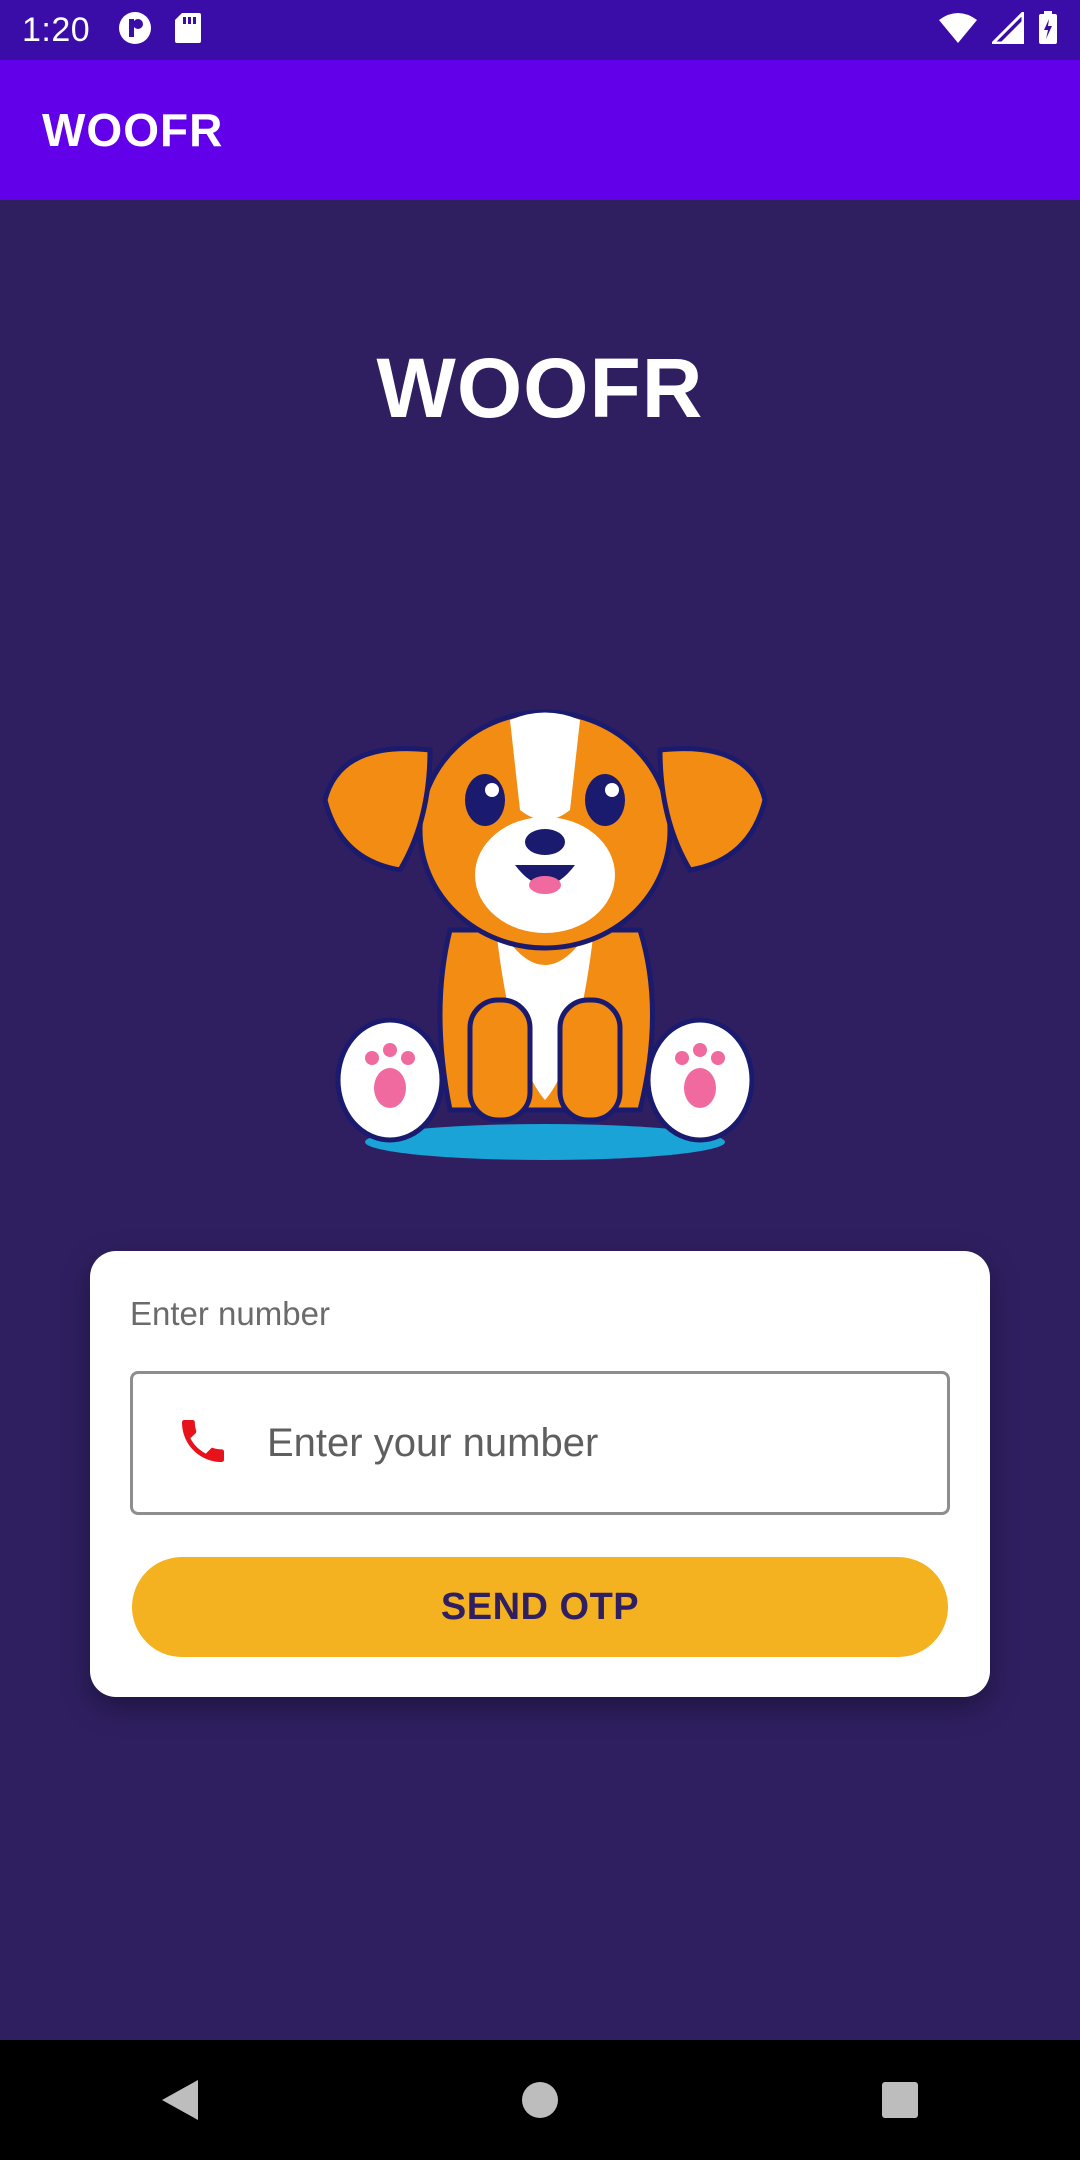 The width and height of the screenshot is (1080, 2160). I want to click on home-icon, so click(540, 2100).